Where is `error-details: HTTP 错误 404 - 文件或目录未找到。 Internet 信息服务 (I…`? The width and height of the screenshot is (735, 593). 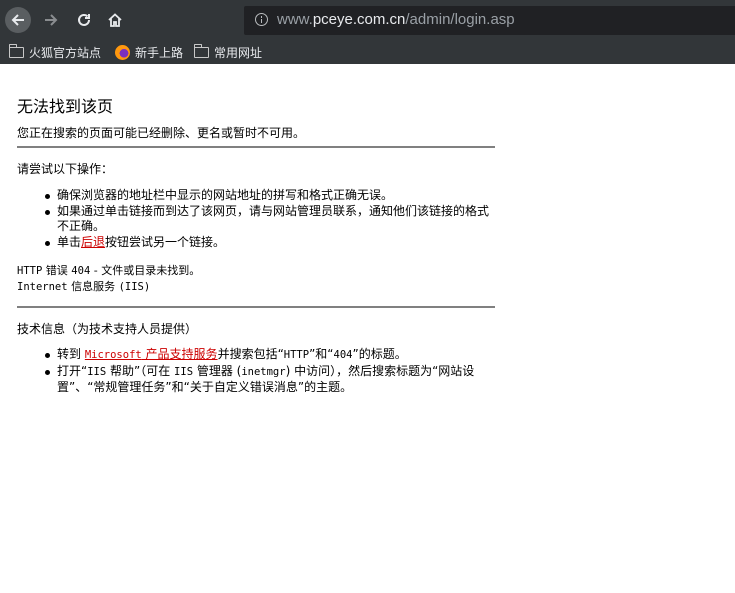 error-details: HTTP 错误 404 - 文件或目录未找到。 Internet 信息服务 (I… is located at coordinates (108, 279).